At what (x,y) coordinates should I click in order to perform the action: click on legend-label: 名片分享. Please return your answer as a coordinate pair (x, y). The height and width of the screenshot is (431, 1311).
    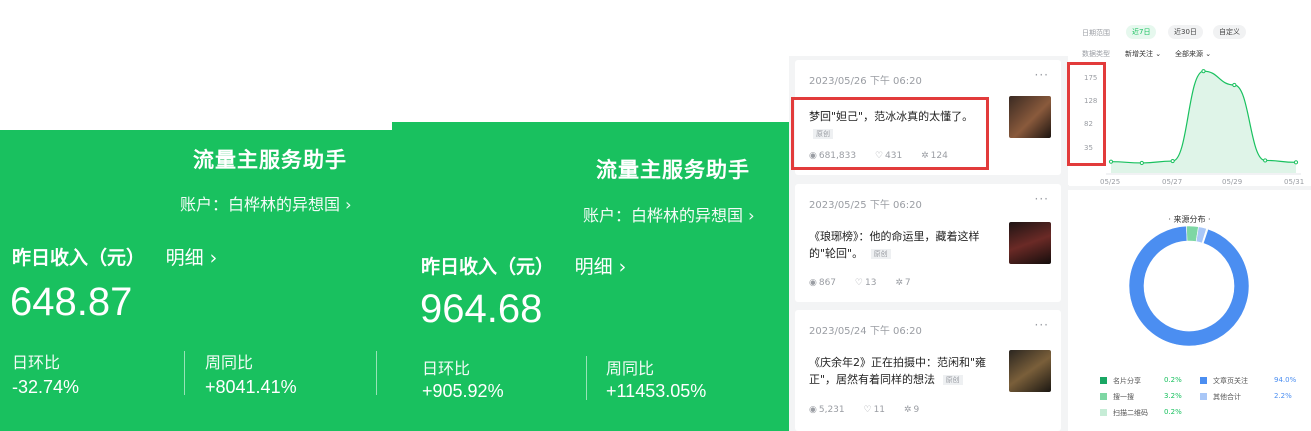
    Looking at the image, I should click on (1127, 381).